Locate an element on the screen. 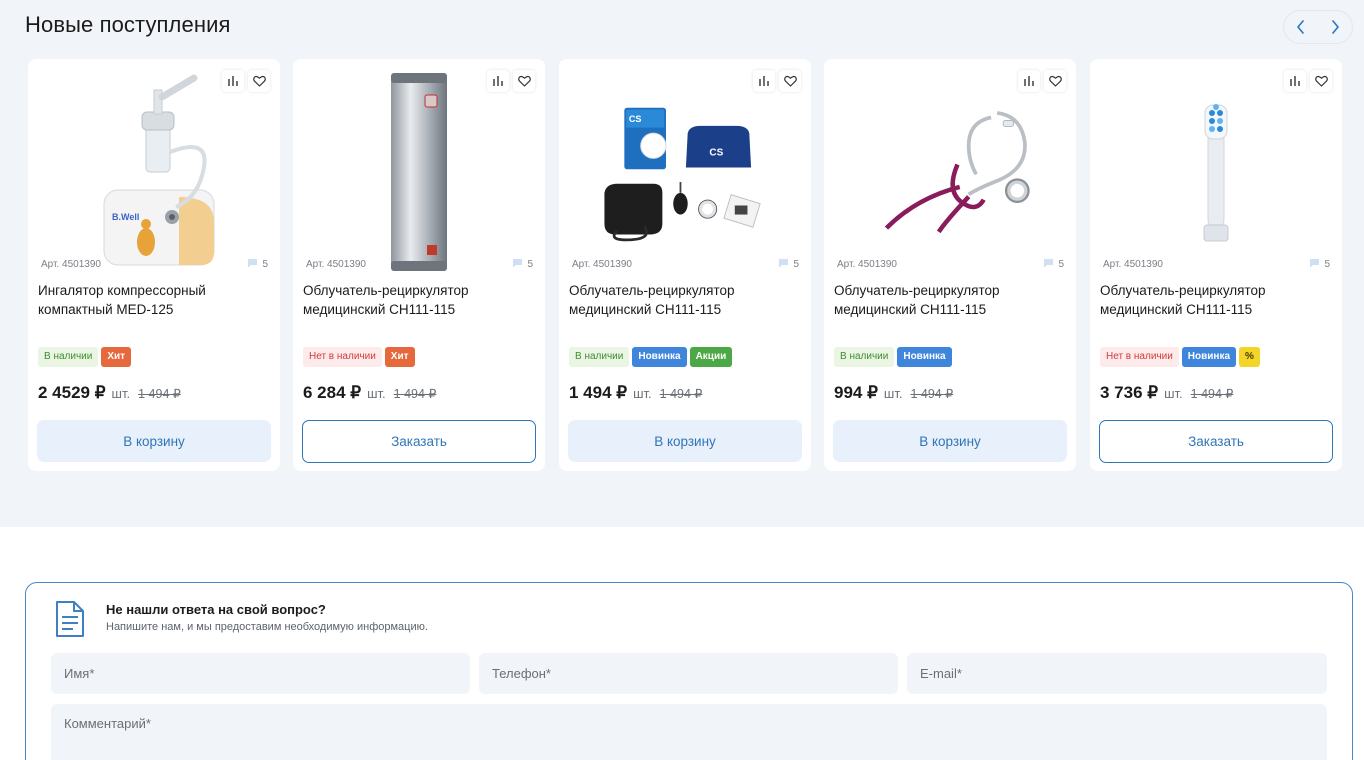 The image size is (1364, 760). carousel-nav is located at coordinates (1318, 27).